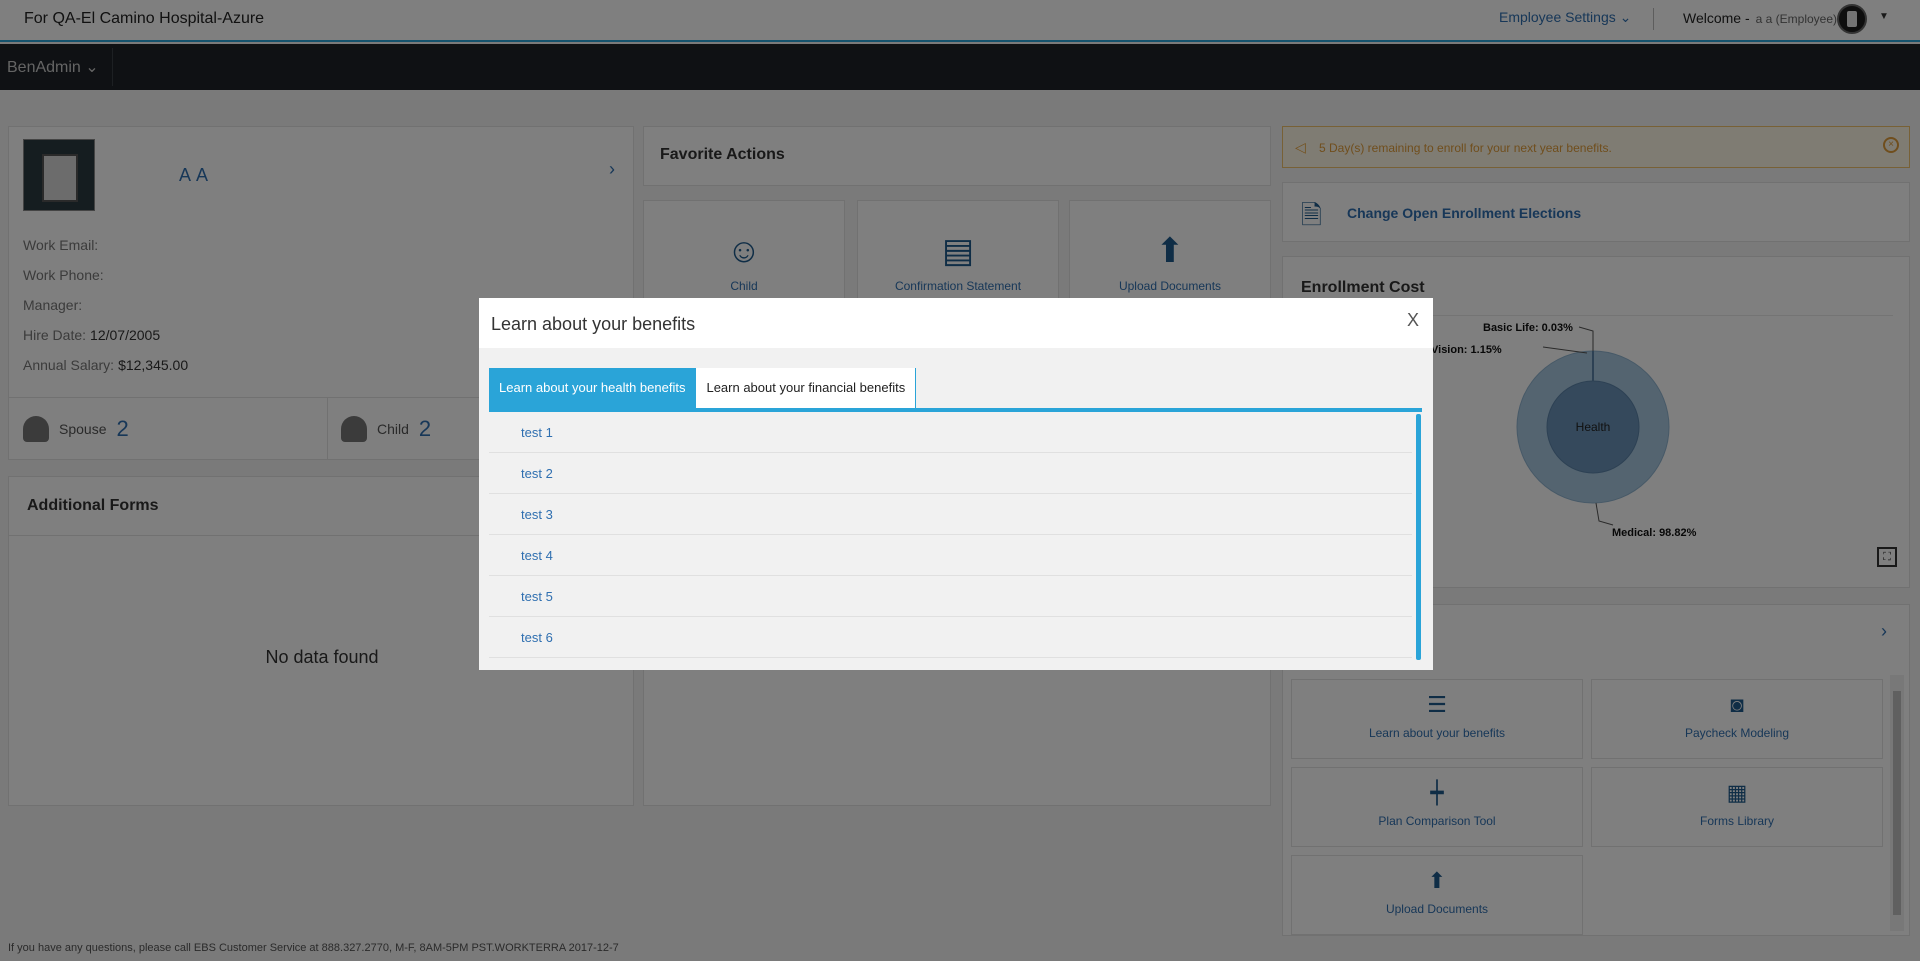 The image size is (1920, 961). Describe the element at coordinates (593, 388) in the screenshot. I see `tab-health-benefits: Learn about your health benefits` at that location.